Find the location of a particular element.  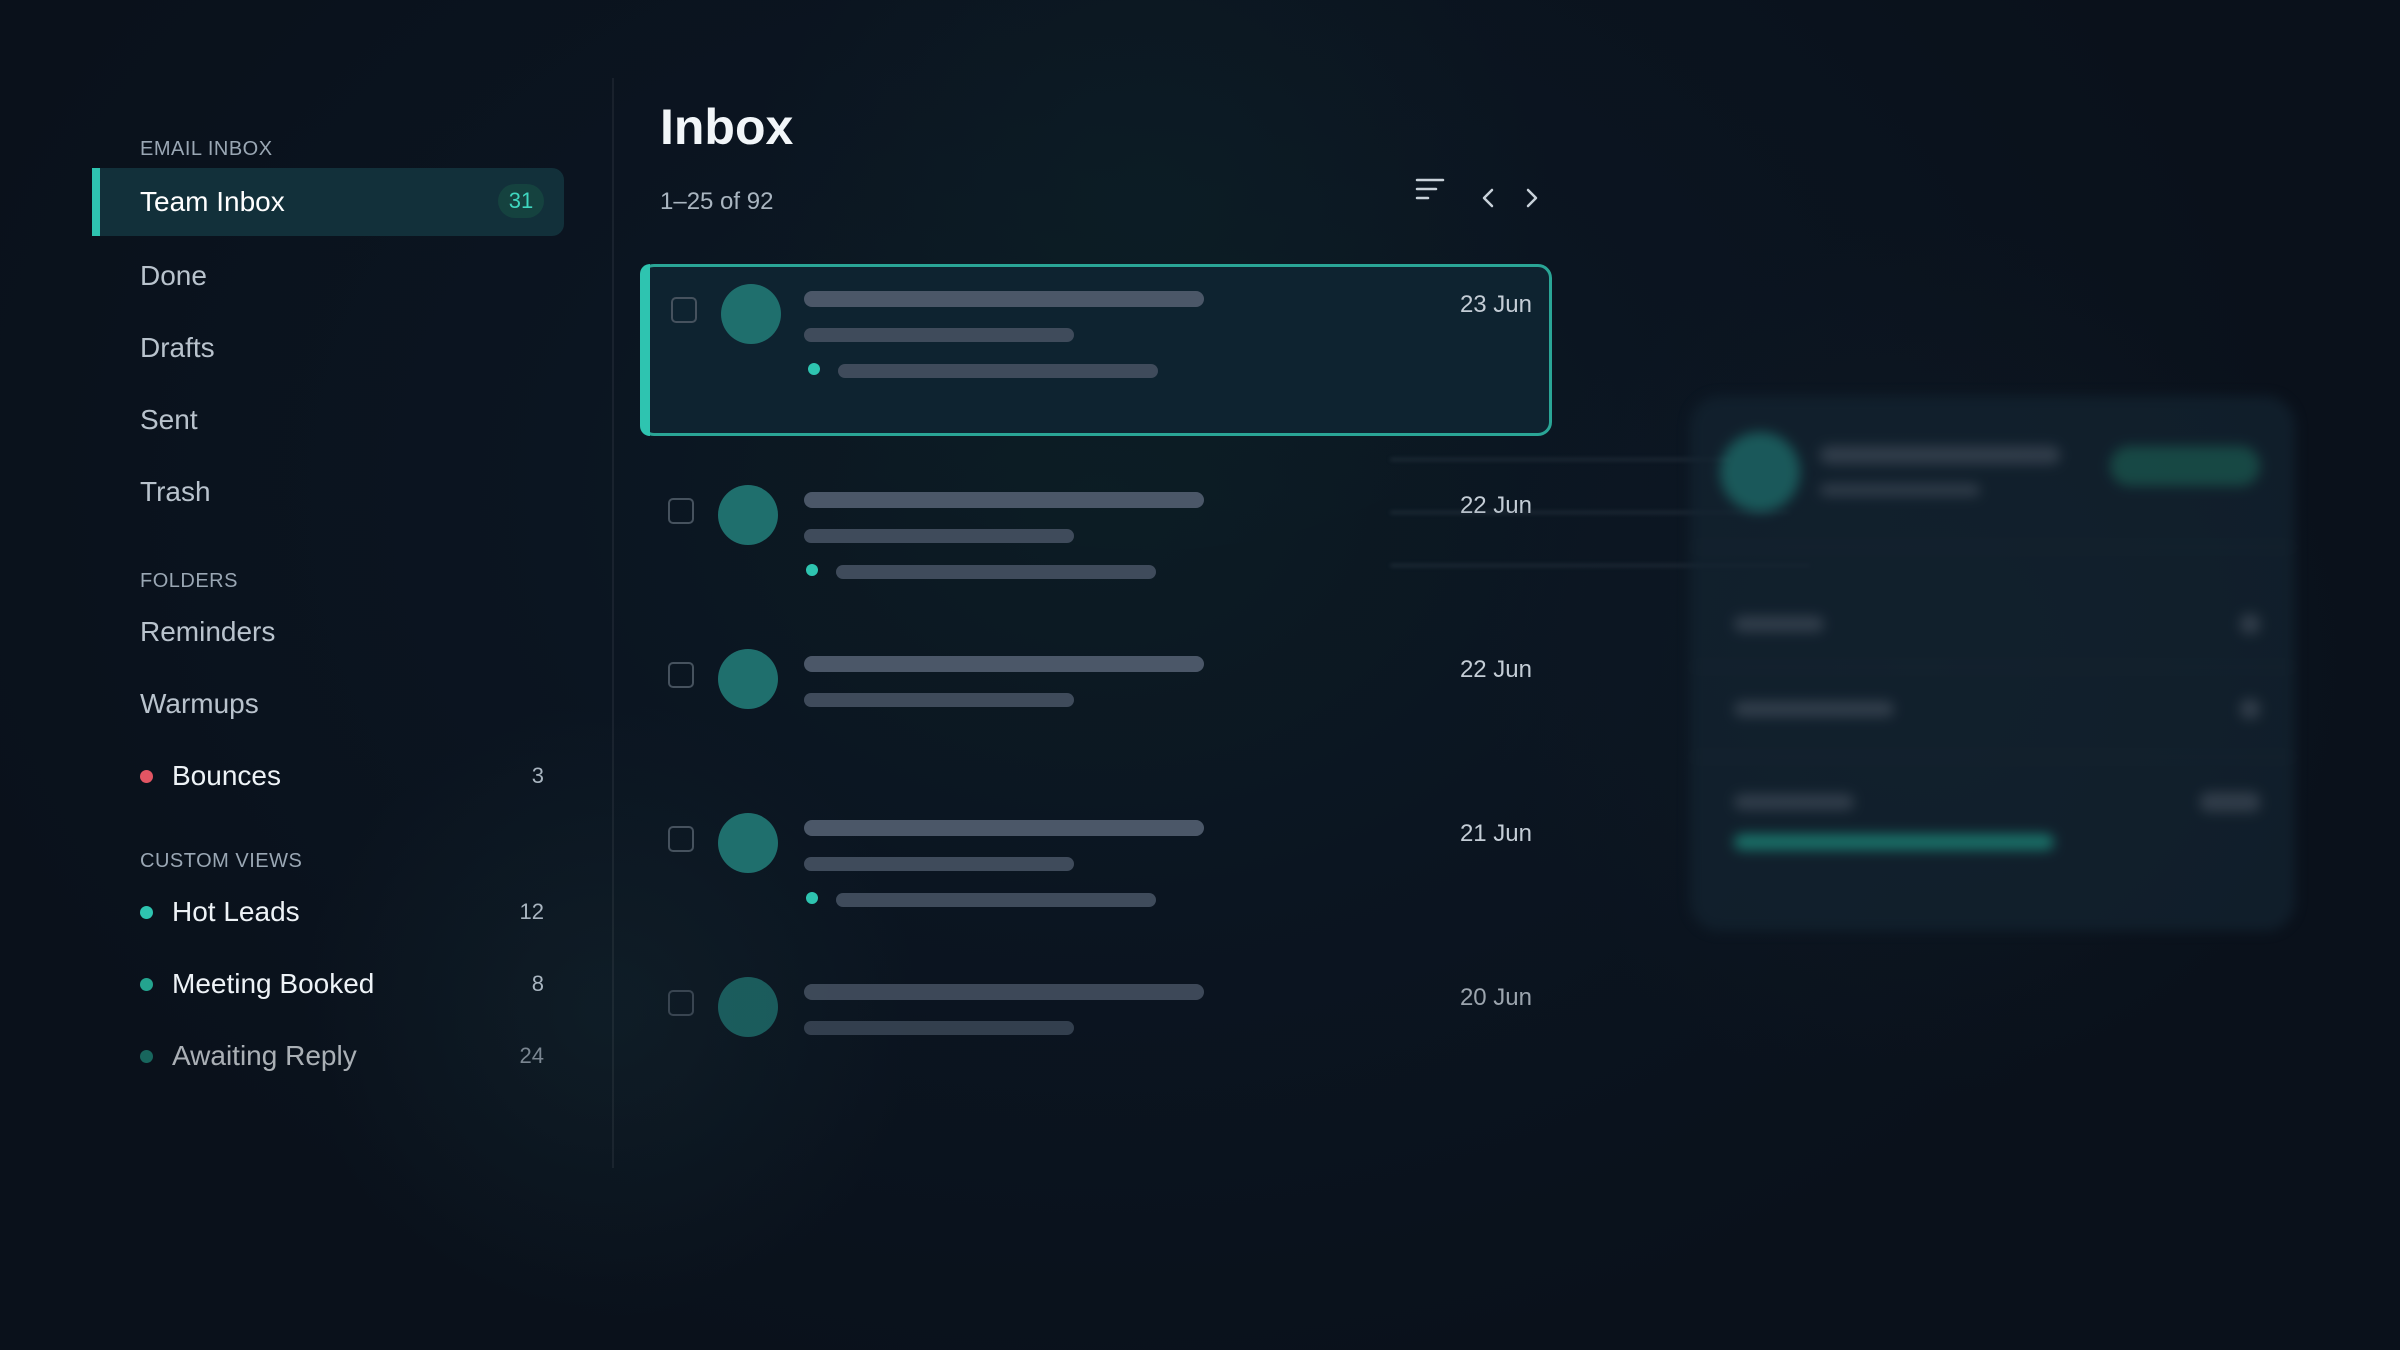

sidebar-item-meeting-booked: Meeting Booked 8 is located at coordinates (328, 984).